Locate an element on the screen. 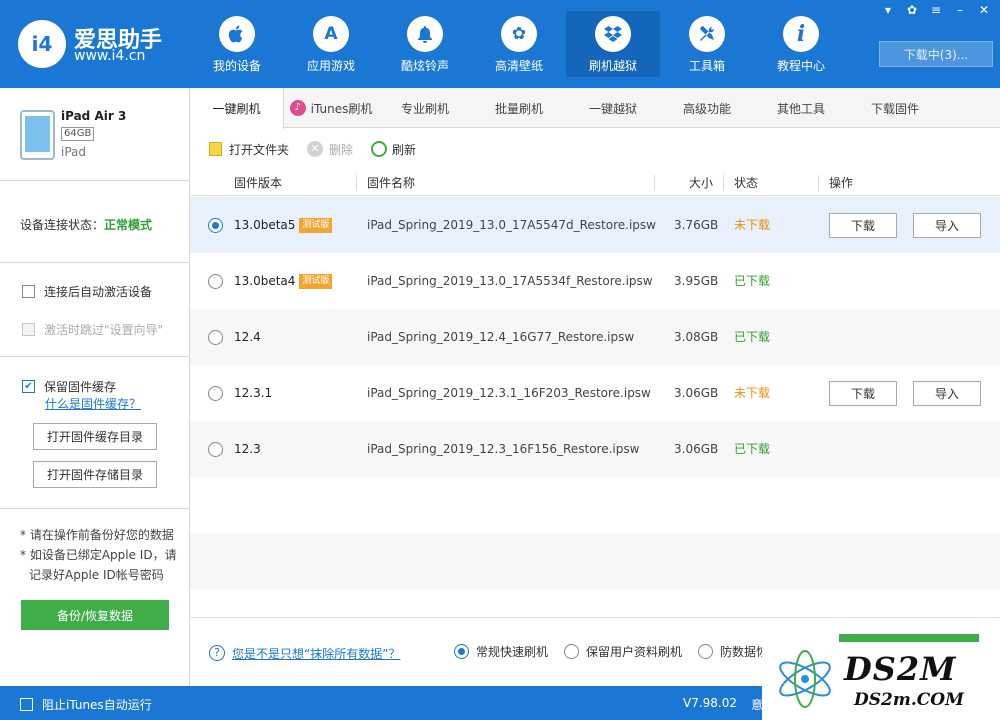 This screenshot has width=1000, height=720. device-type: iPad is located at coordinates (74, 152).